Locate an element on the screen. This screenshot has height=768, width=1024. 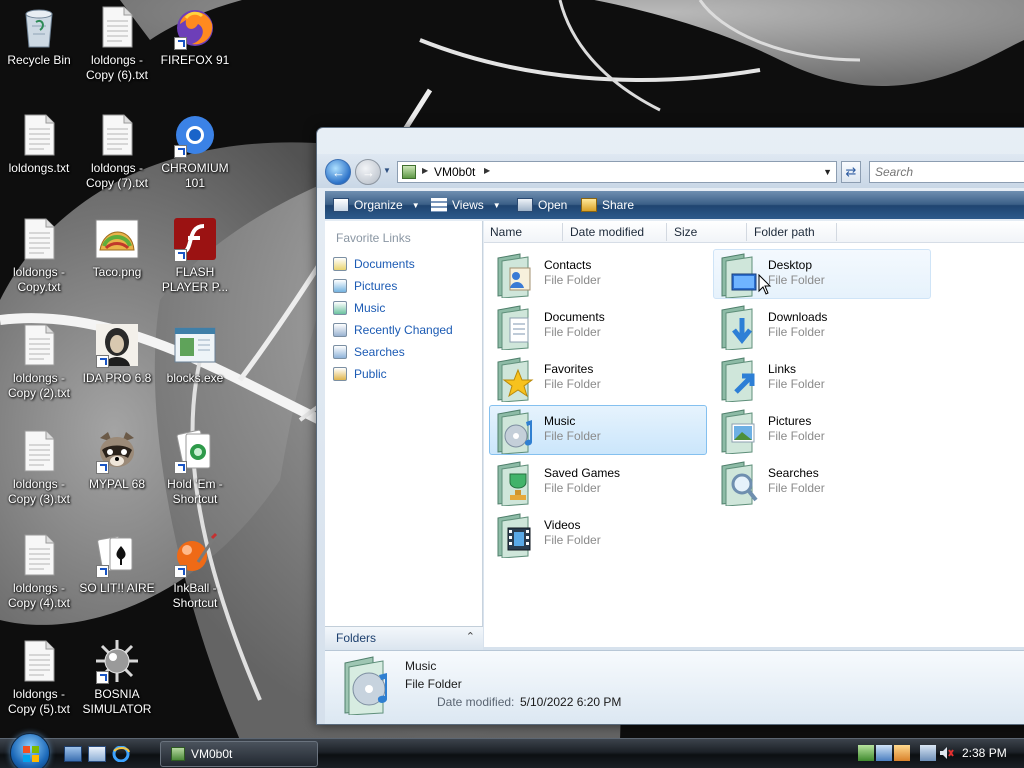
desktop-icon: loldongs - Copy (7).txt is located at coordinates (117, 151).